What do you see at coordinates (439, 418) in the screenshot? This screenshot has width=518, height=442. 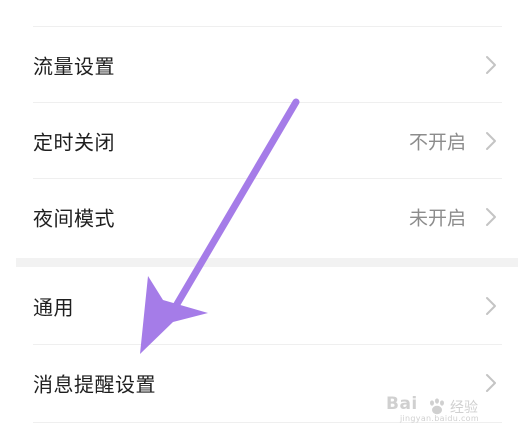 I see `watermark-url: jingyan.baidu.com` at bounding box center [439, 418].